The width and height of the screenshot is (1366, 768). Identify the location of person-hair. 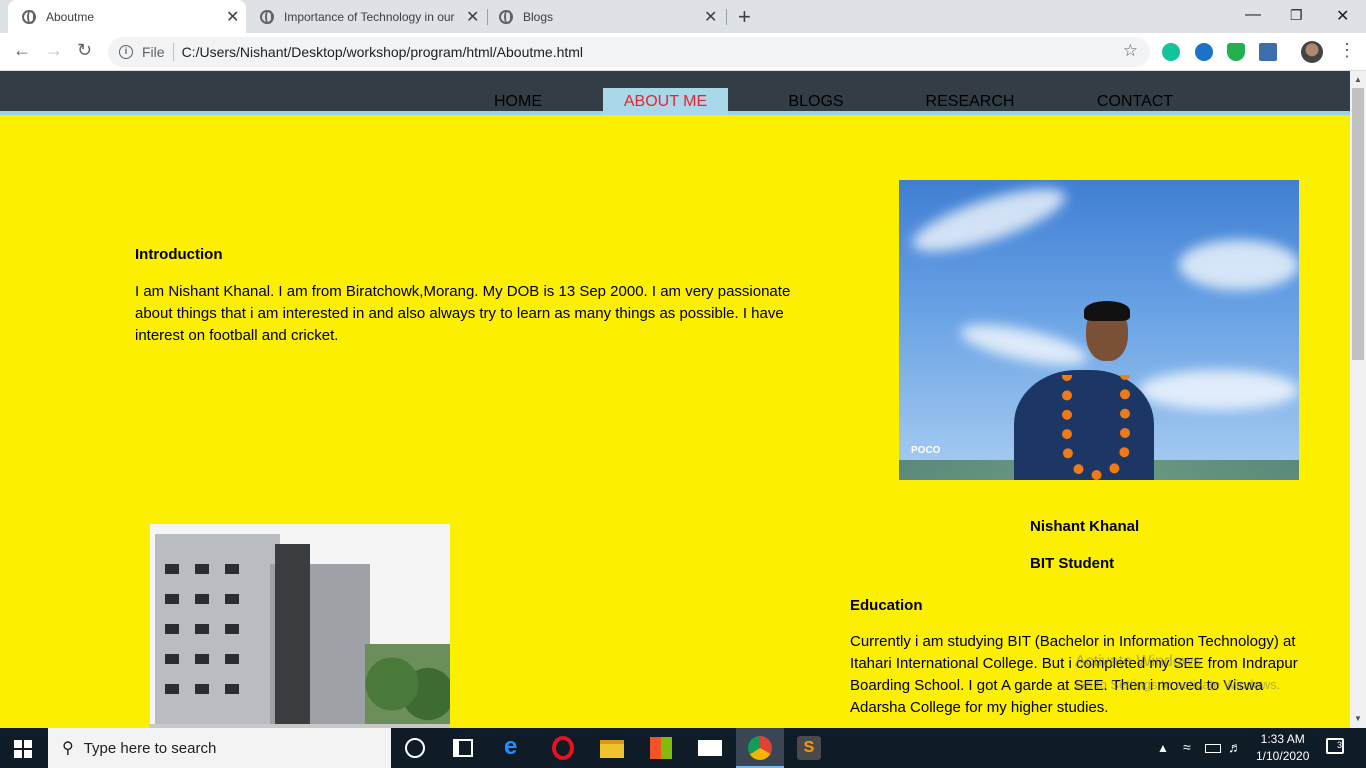
(1107, 311).